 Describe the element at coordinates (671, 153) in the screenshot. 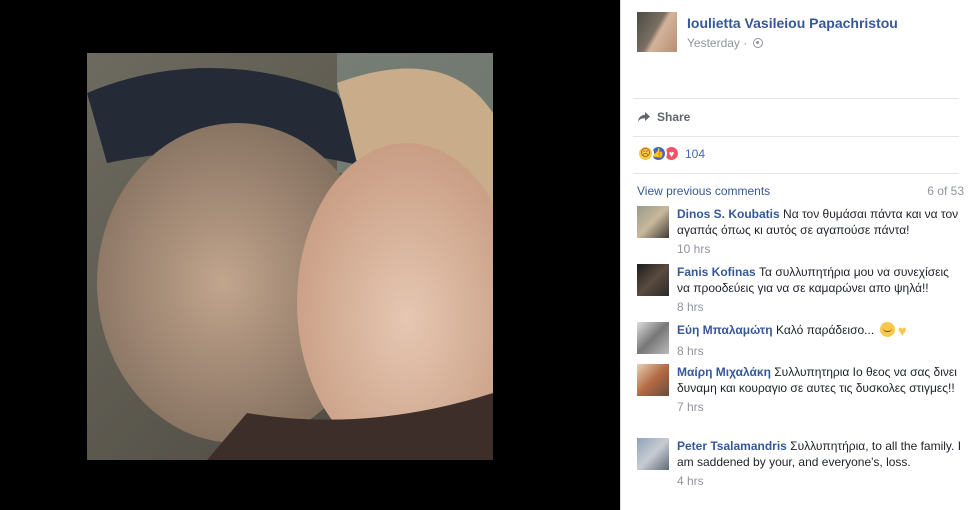

I see `reactions-summary: ☹ 👍 ♥ 104` at that location.